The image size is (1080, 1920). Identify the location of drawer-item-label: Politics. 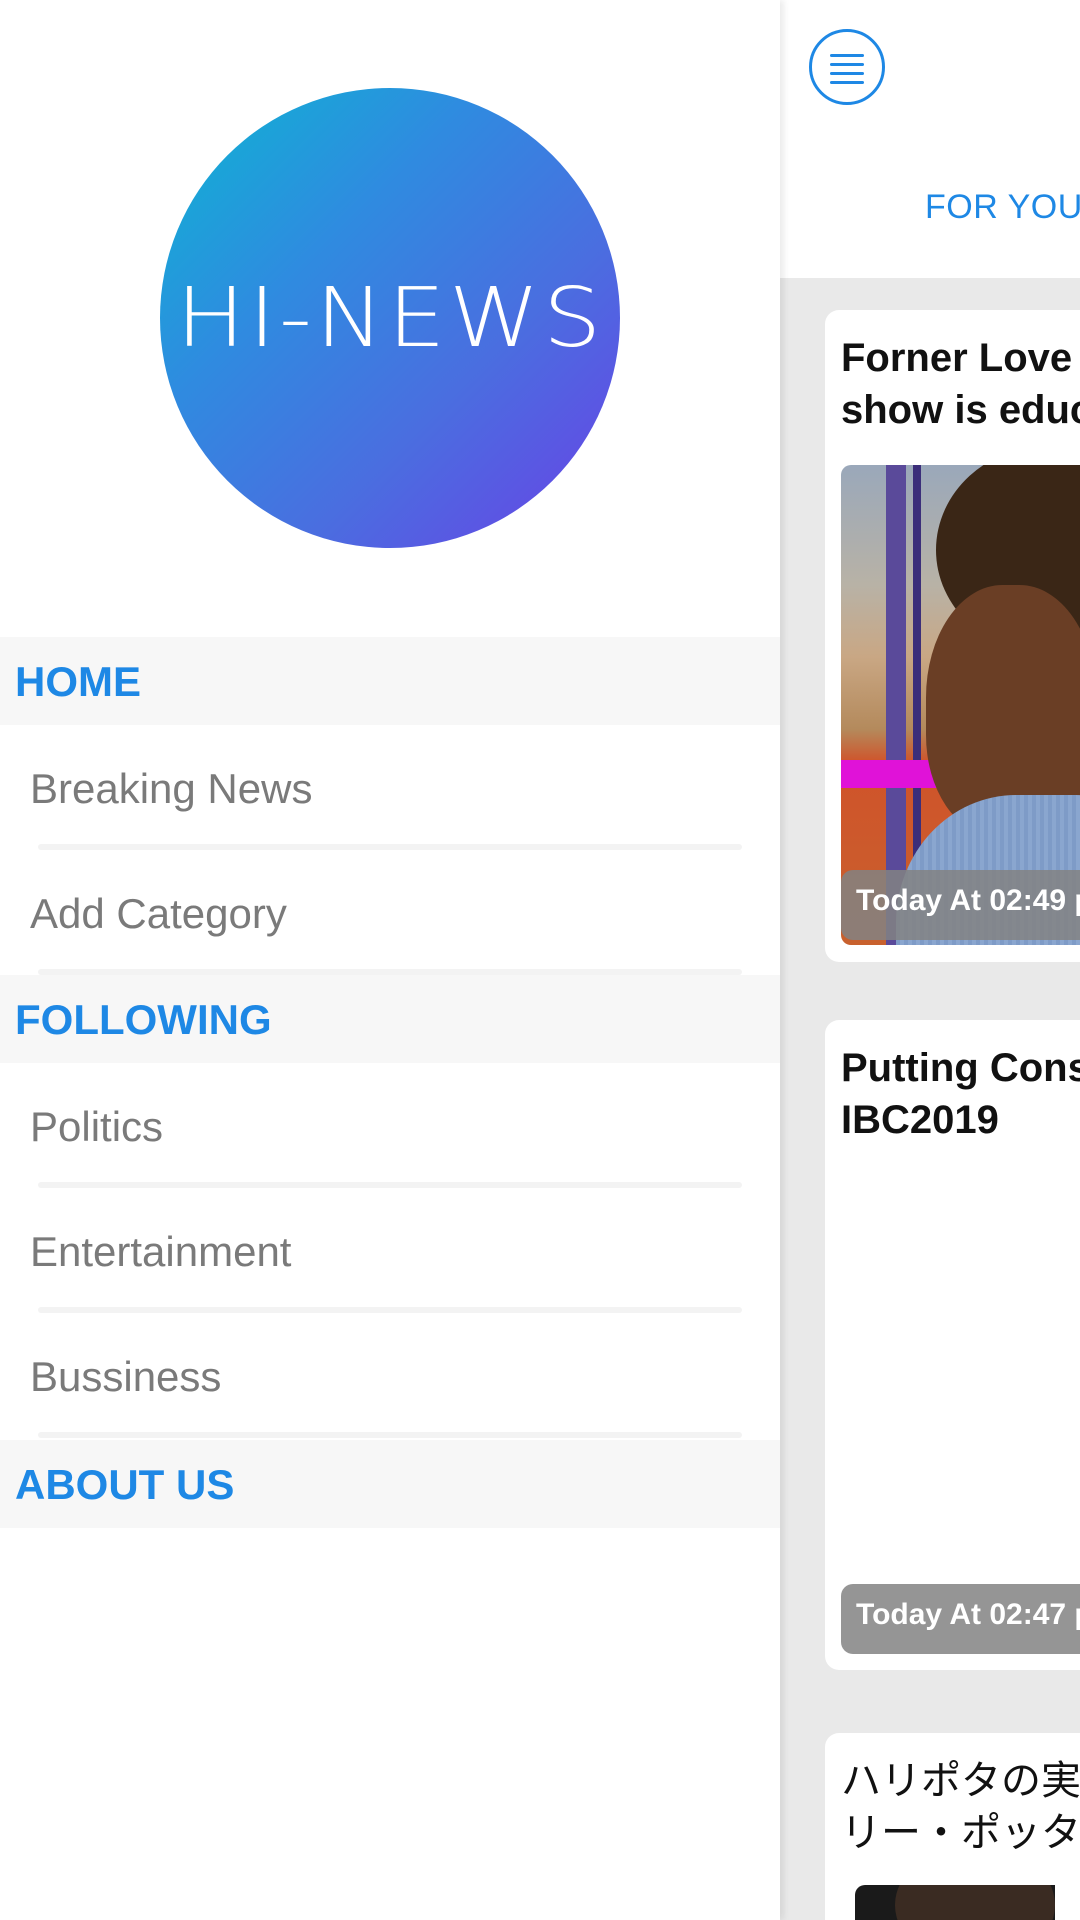
(97, 1126).